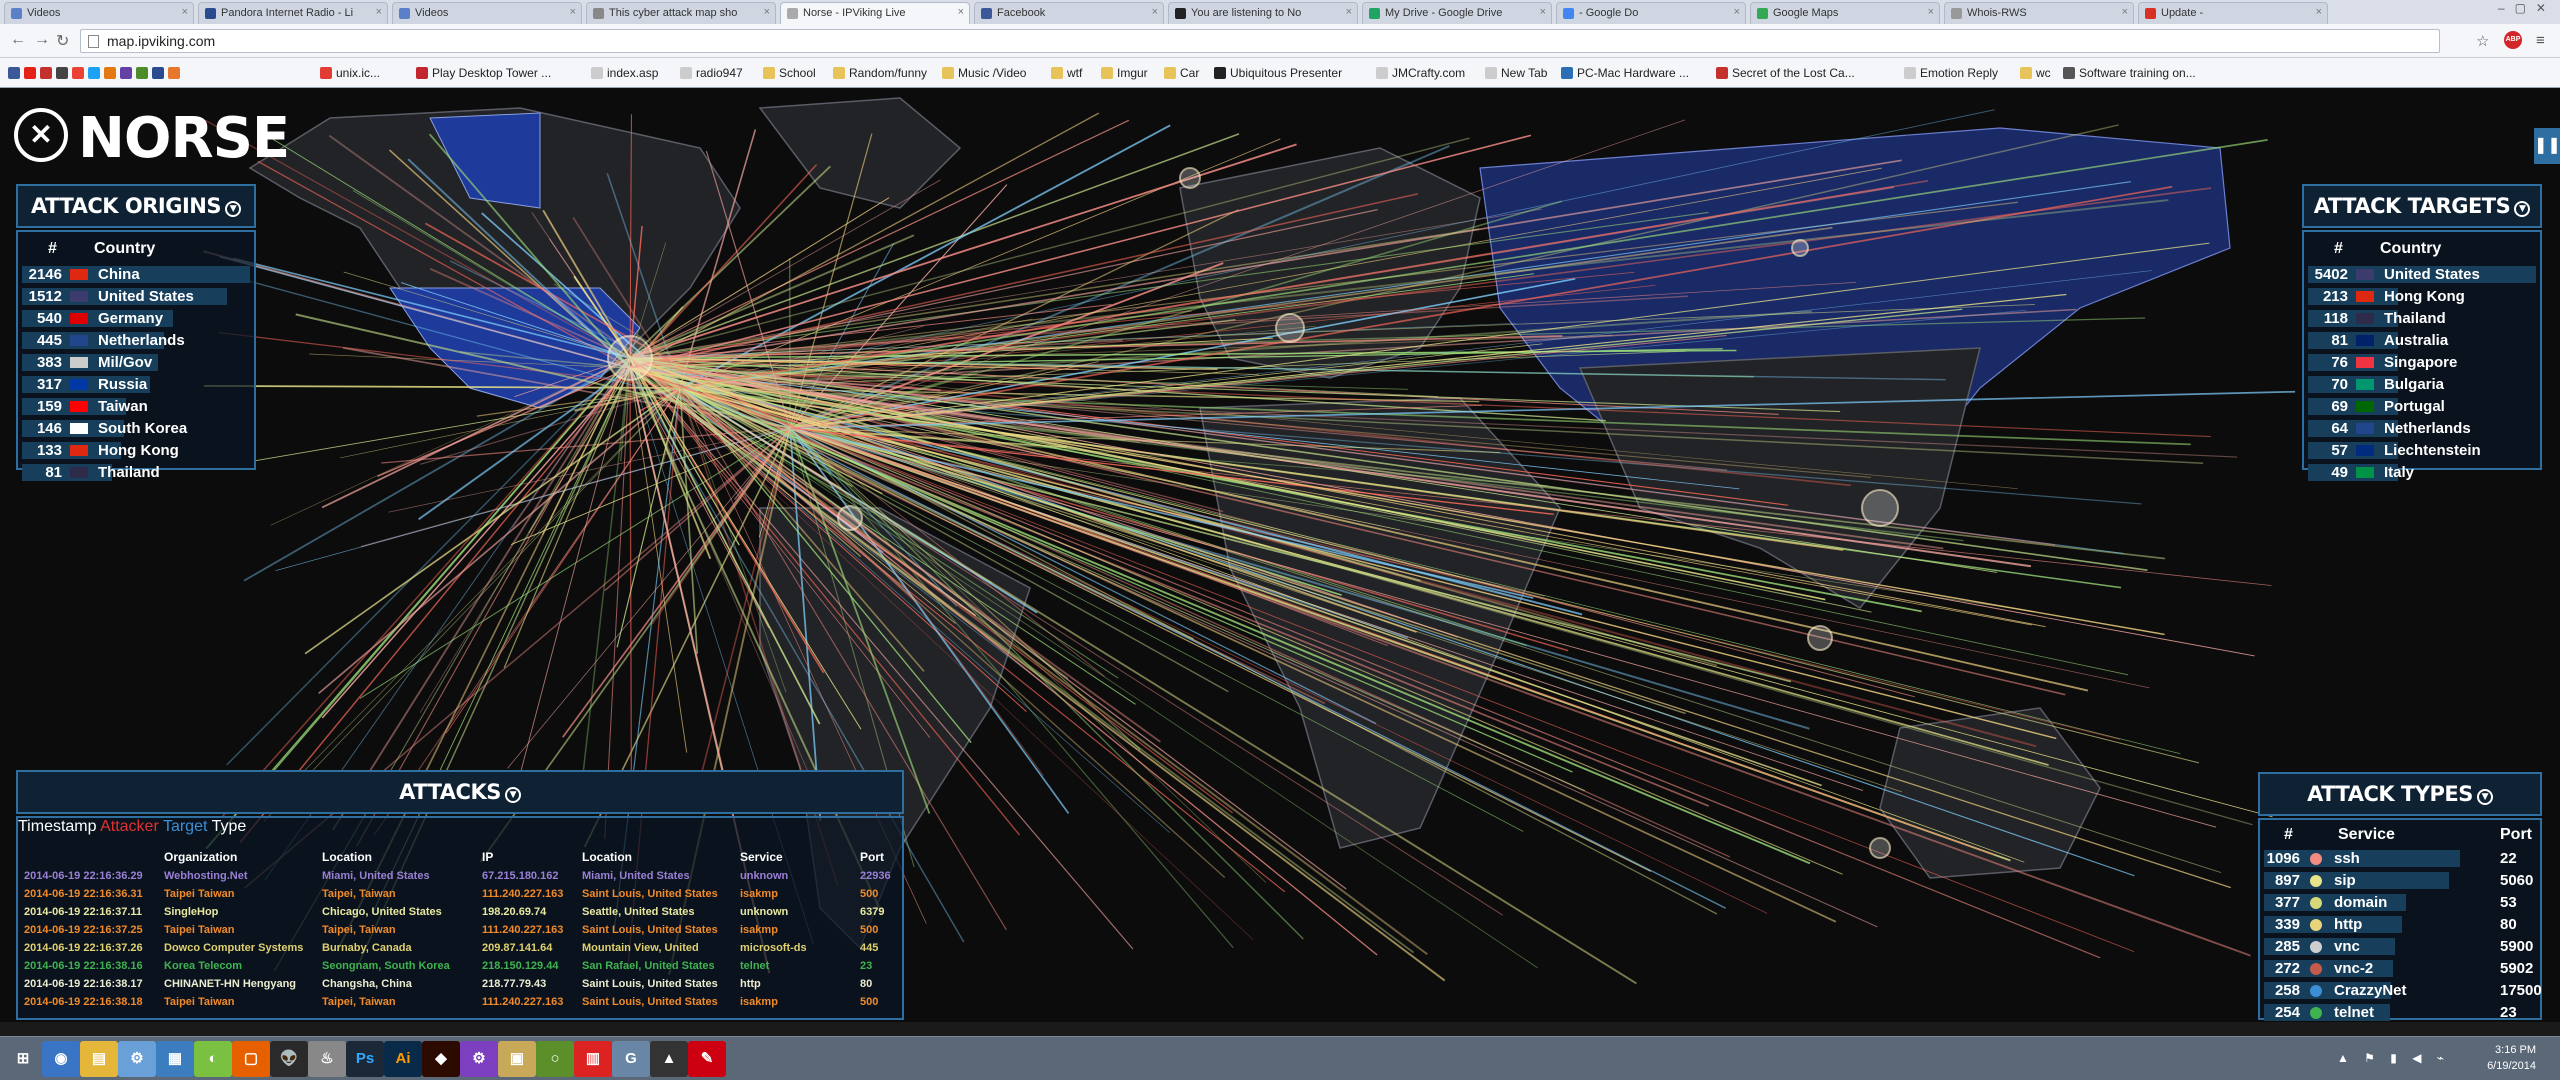  I want to click on bookmark-item: Music /Video, so click(984, 73).